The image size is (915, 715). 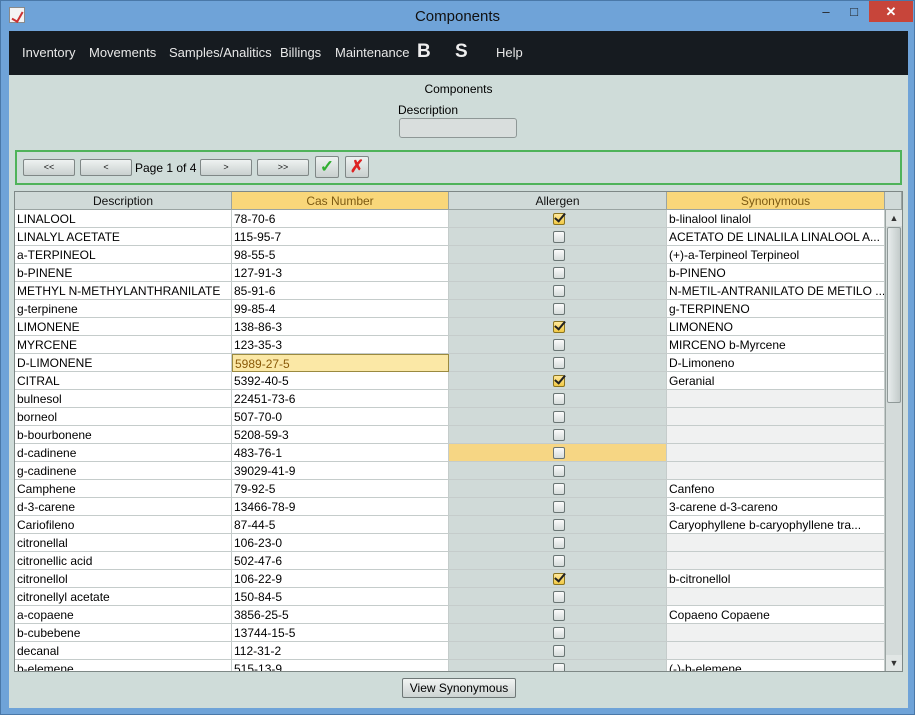 I want to click on cell-description: CITRAL, so click(x=123, y=381).